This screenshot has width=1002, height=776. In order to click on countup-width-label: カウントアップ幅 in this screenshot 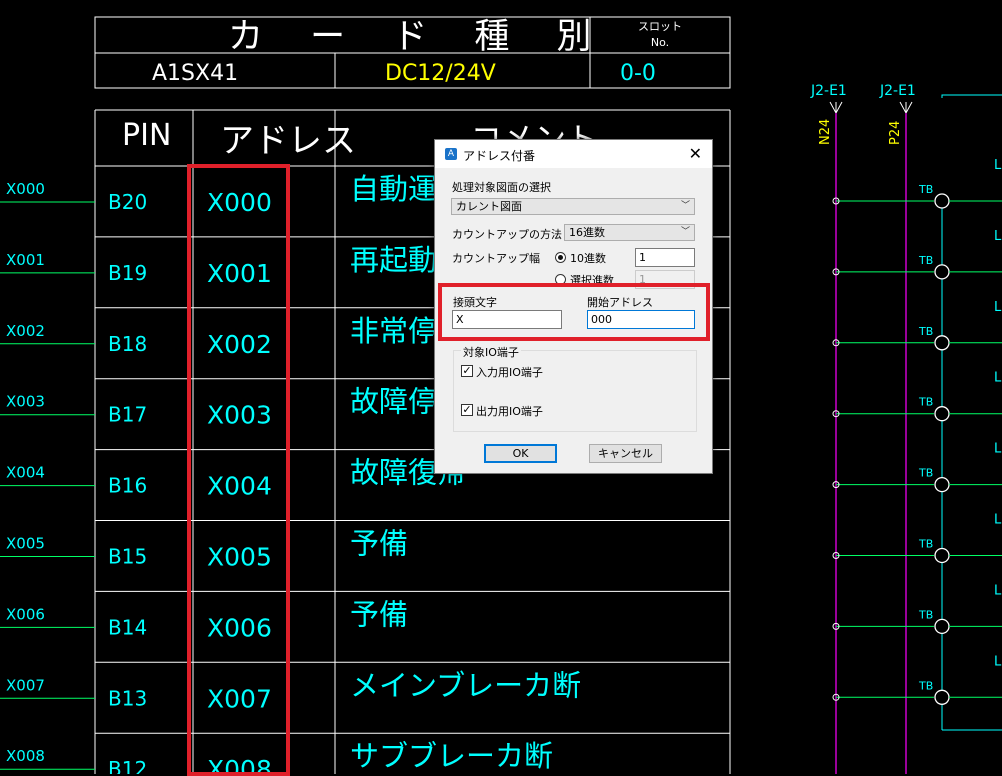, I will do `click(496, 258)`.